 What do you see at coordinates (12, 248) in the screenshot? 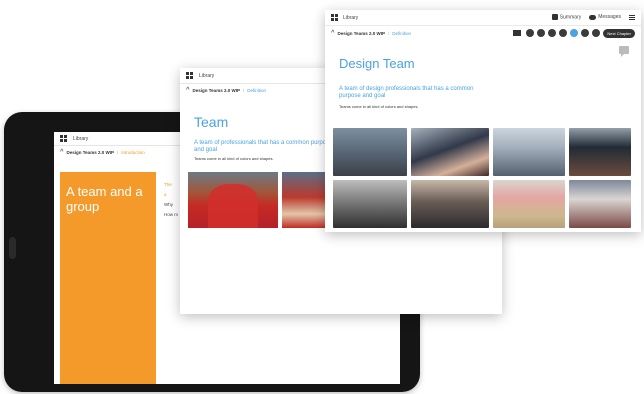
I see `tablet-home-button` at bounding box center [12, 248].